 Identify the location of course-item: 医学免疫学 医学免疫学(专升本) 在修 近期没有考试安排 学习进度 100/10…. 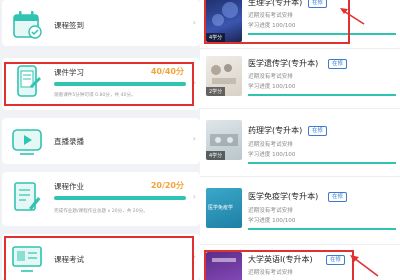
(300, 207).